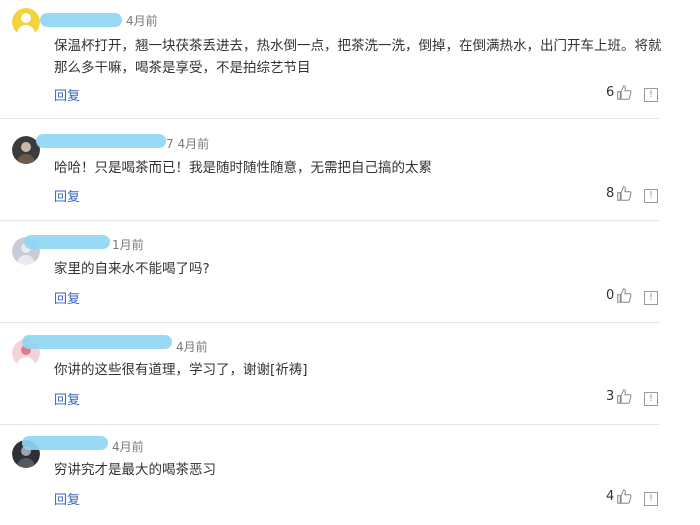 This screenshot has width=700, height=525. I want to click on like-count: 0, so click(610, 295).